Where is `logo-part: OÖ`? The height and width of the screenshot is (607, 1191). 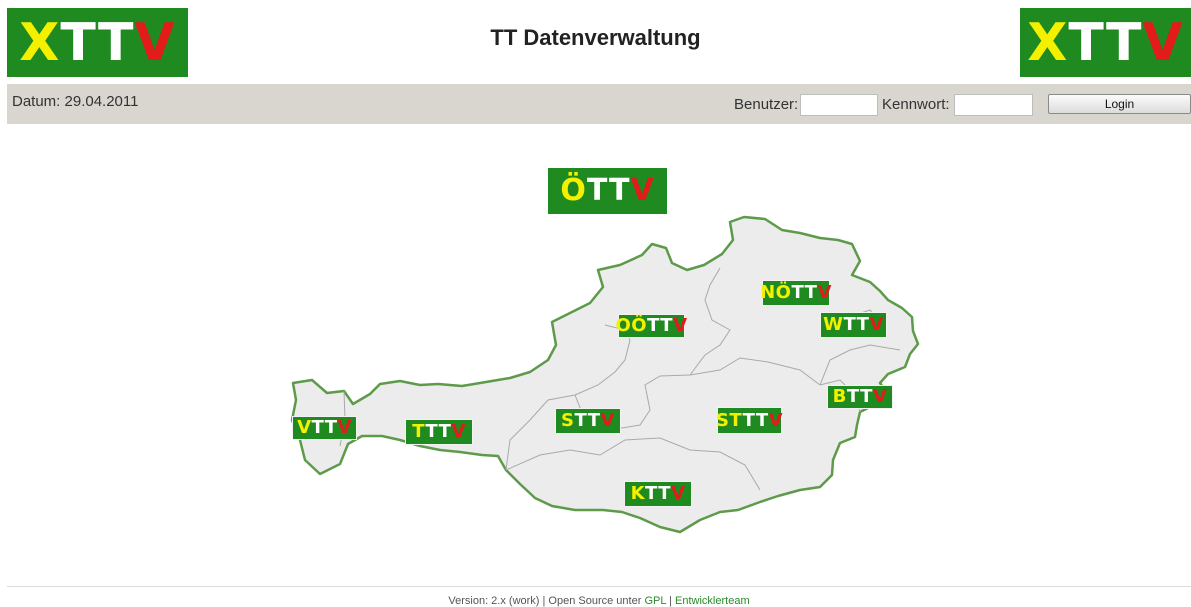 logo-part: OÖ is located at coordinates (631, 325).